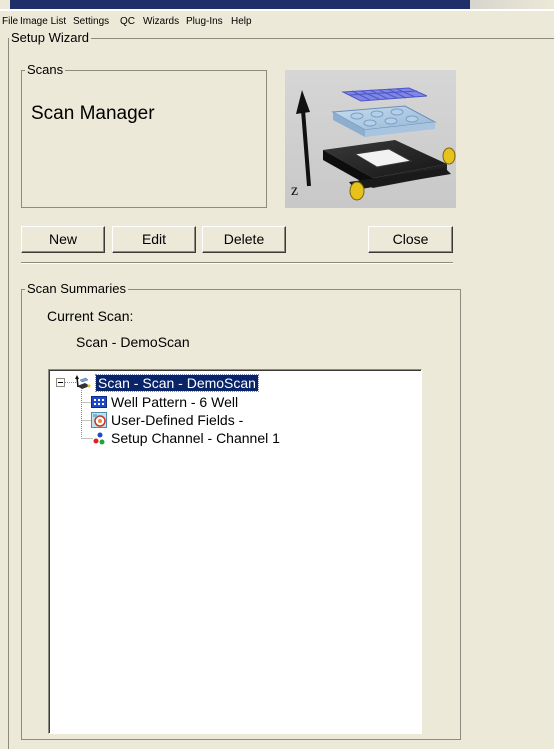 The height and width of the screenshot is (749, 554). Describe the element at coordinates (195, 438) in the screenshot. I see `tree-item-setup-channel-label: Setup Channel - Channel 1` at that location.